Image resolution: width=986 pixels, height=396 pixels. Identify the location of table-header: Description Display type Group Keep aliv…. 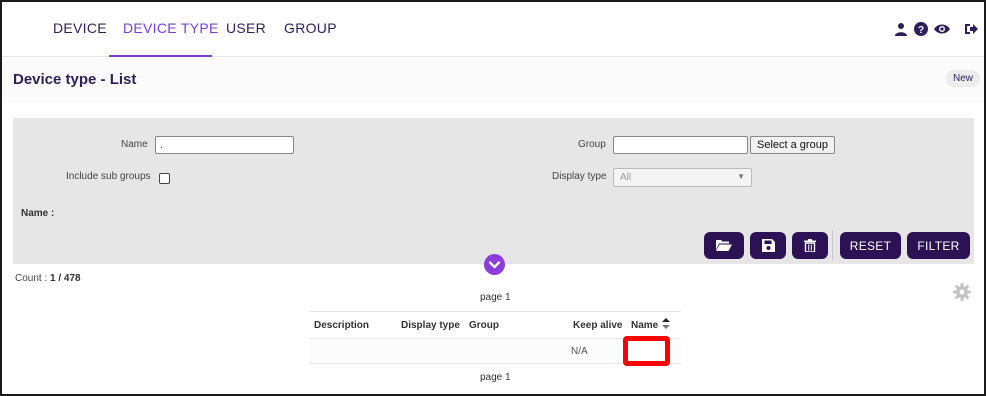
(495, 325).